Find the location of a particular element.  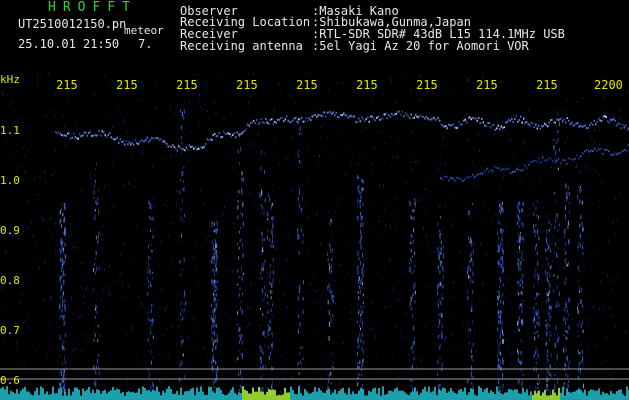

y-tick: 1.1 is located at coordinates (10, 130).